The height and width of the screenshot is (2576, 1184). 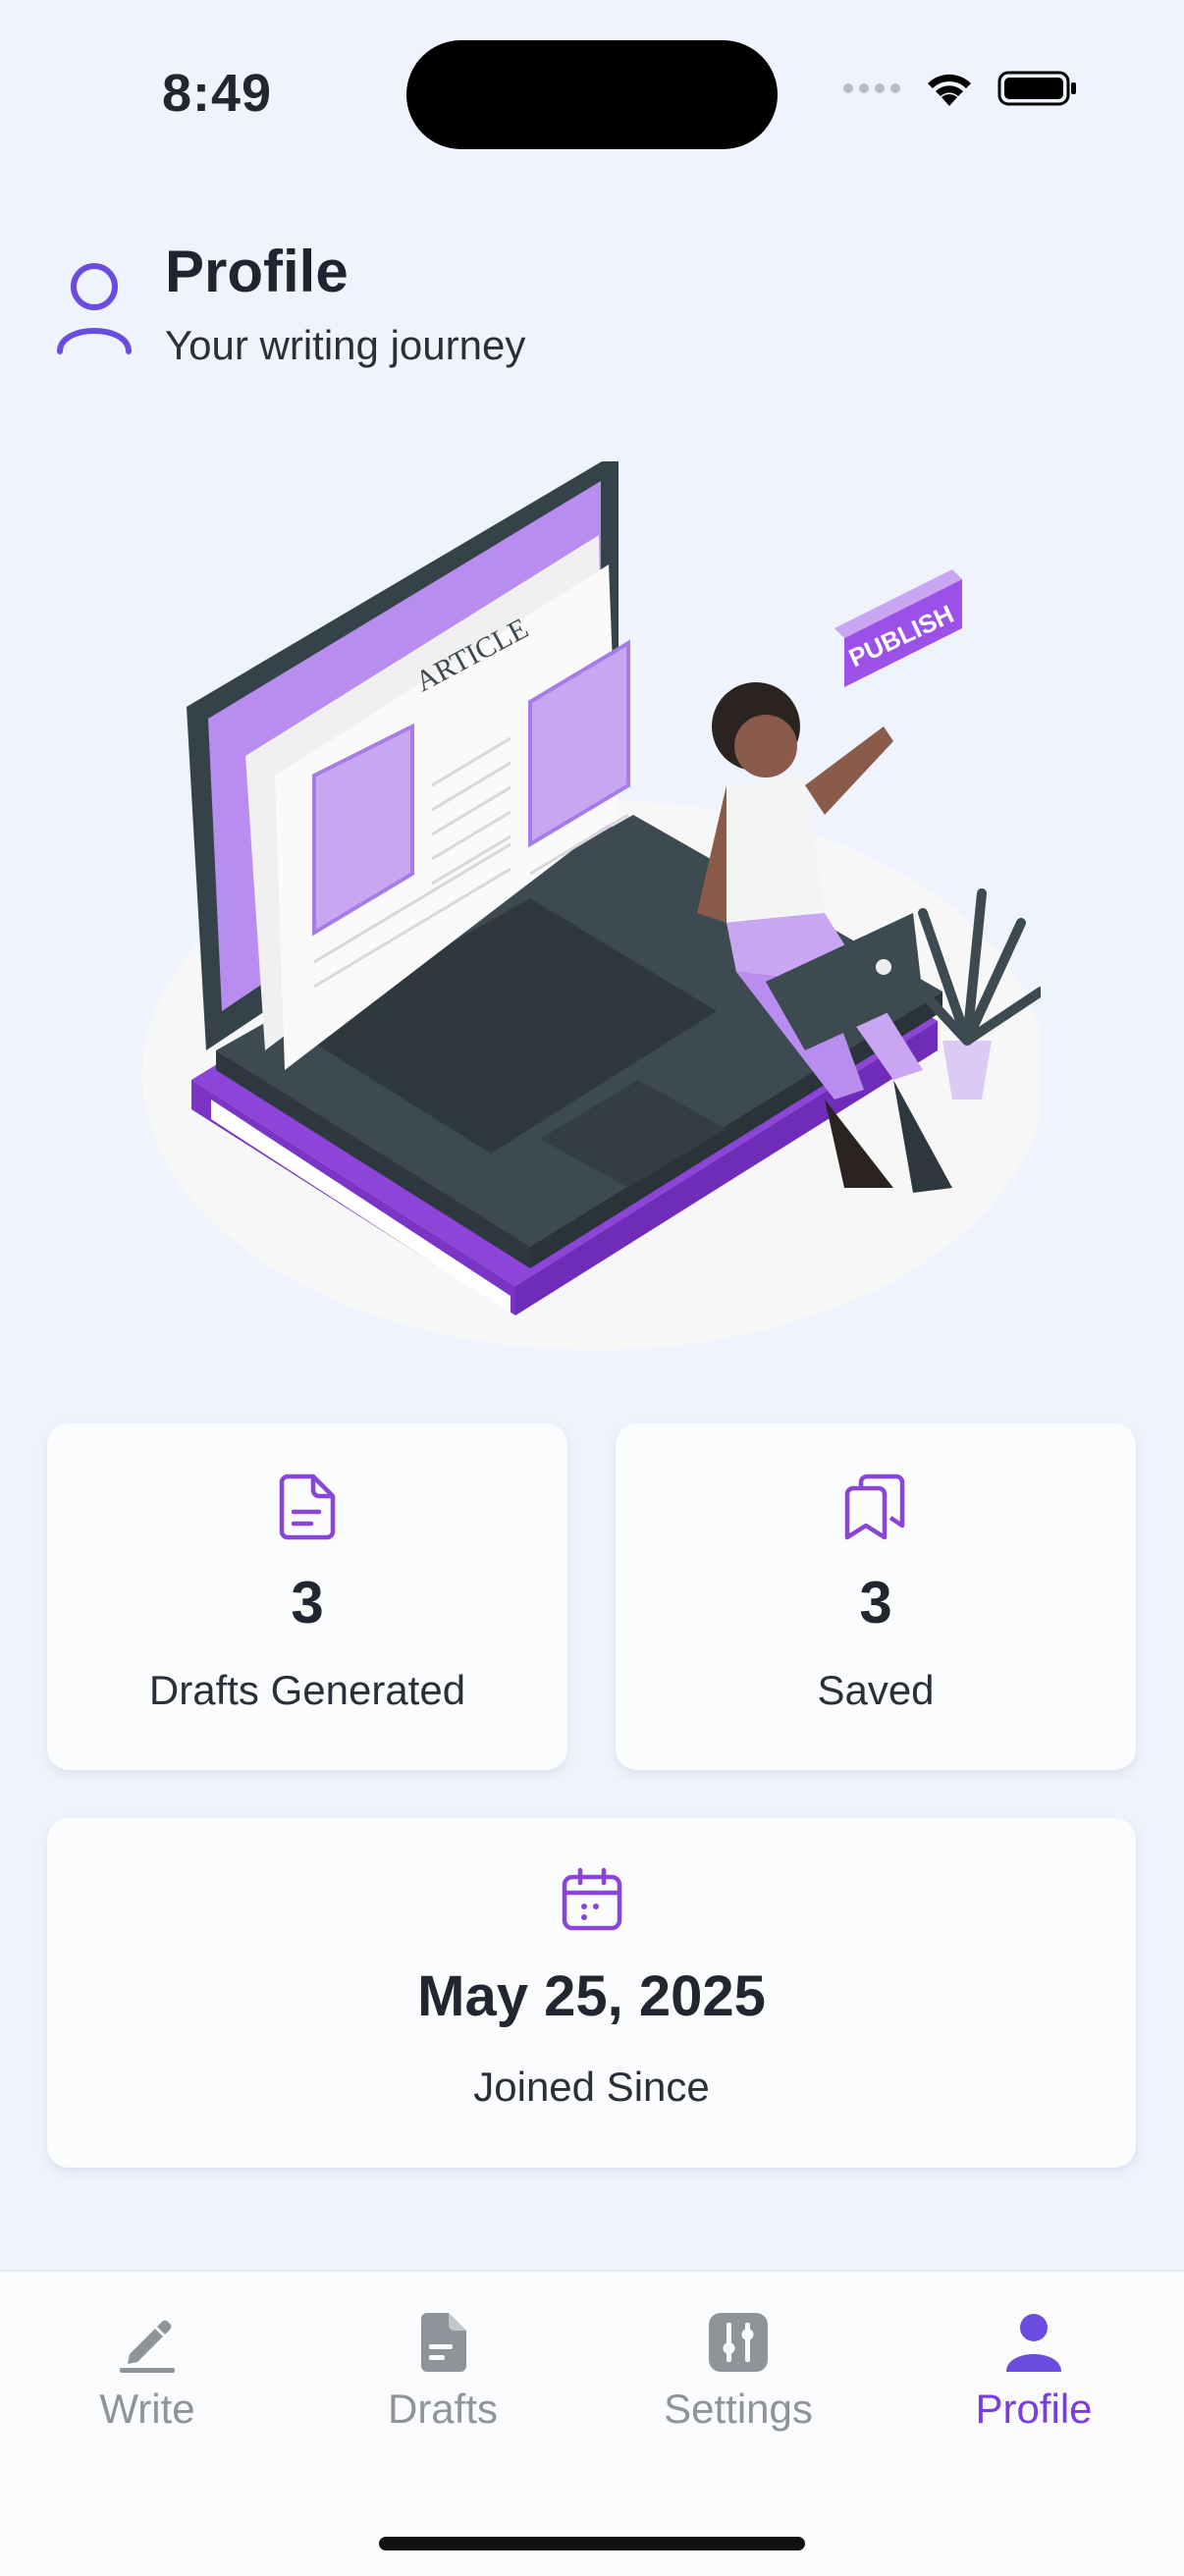 What do you see at coordinates (307, 1690) in the screenshot?
I see `drafts-label: Drafts Generated` at bounding box center [307, 1690].